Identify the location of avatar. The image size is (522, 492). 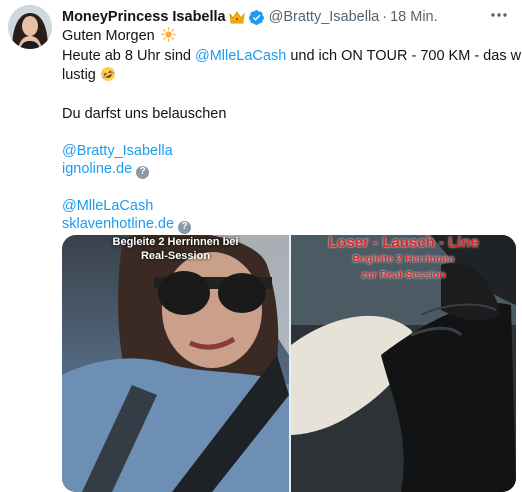
(30, 27).